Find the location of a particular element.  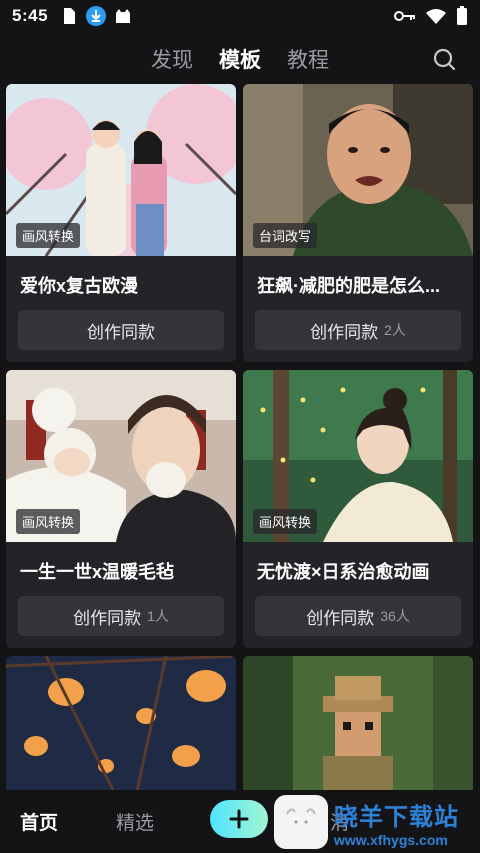

wifi-icon is located at coordinates (436, 16).